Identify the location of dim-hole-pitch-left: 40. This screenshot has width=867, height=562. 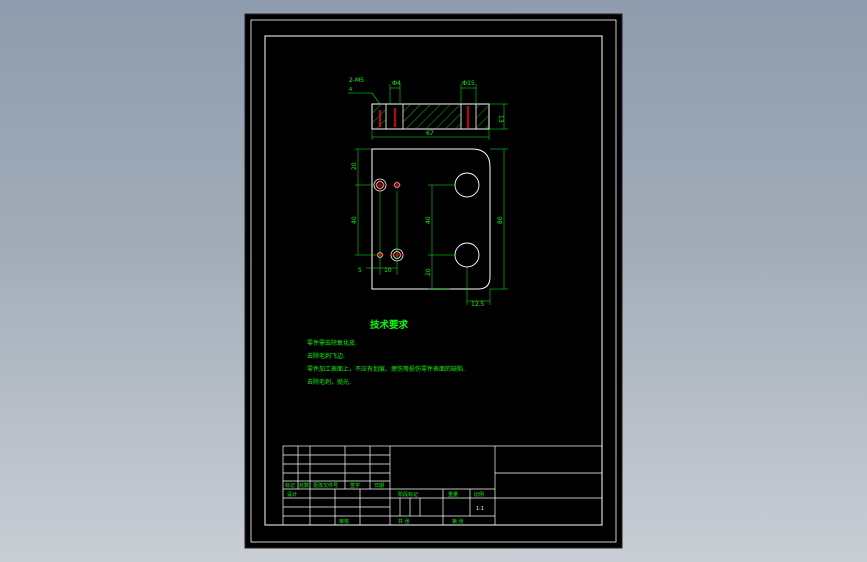
(354, 220).